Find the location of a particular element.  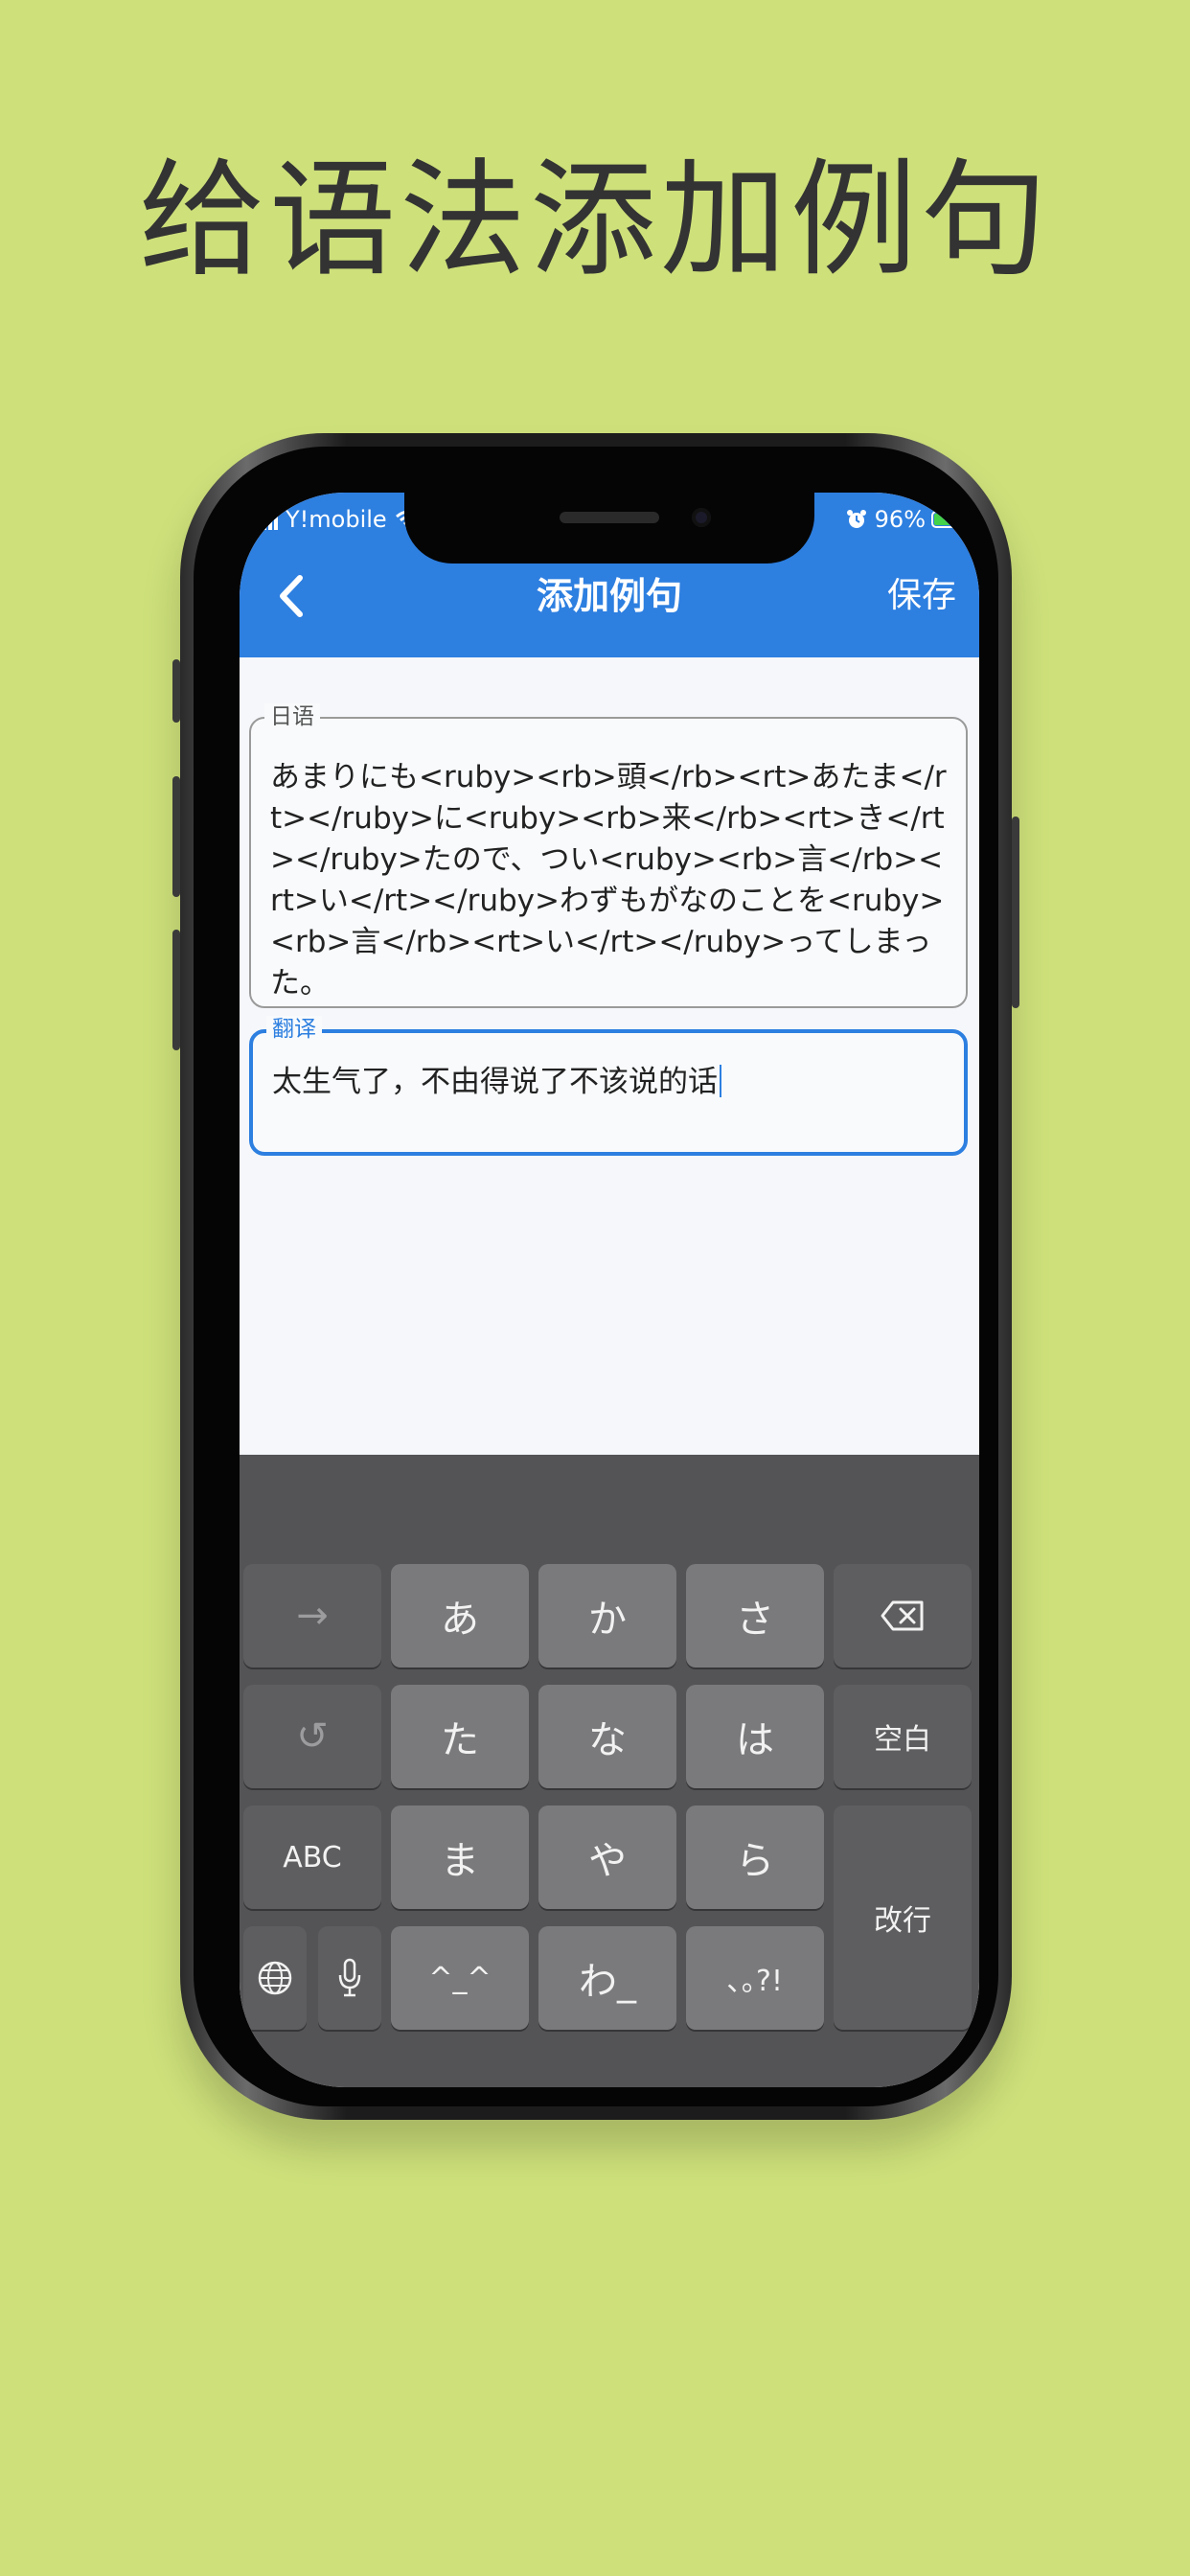

volume-down-button is located at coordinates (176, 990).